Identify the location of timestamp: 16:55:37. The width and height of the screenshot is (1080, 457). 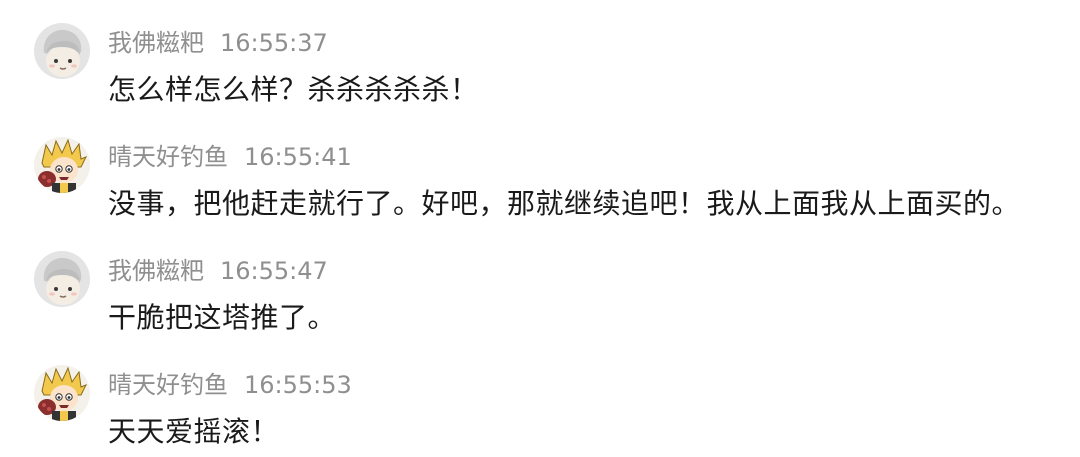
(274, 43).